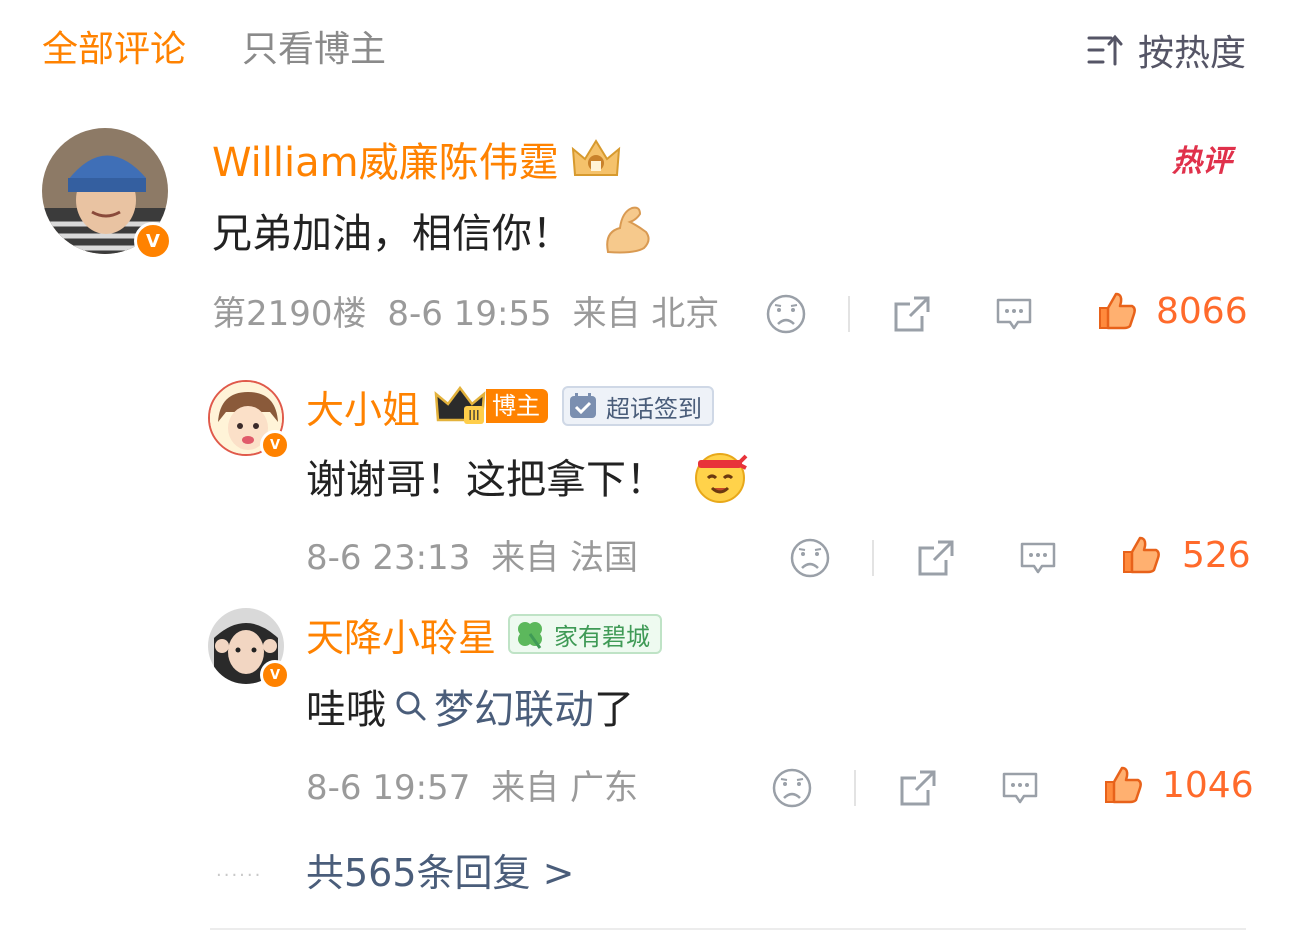  What do you see at coordinates (530, 635) in the screenshot?
I see `clover-icon` at bounding box center [530, 635].